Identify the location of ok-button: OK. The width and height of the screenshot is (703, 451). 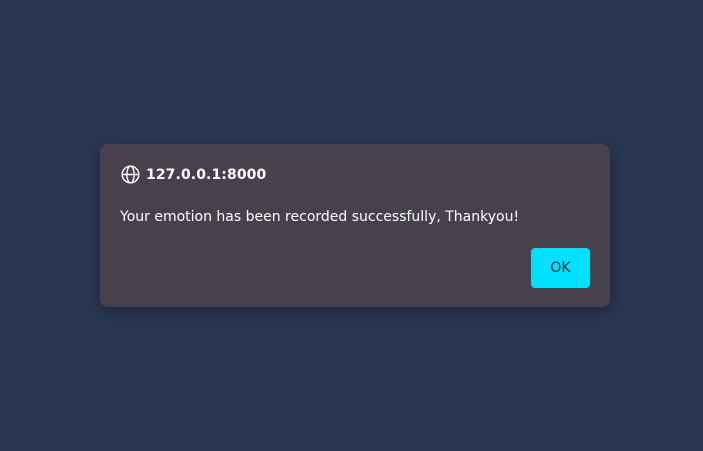
(560, 268).